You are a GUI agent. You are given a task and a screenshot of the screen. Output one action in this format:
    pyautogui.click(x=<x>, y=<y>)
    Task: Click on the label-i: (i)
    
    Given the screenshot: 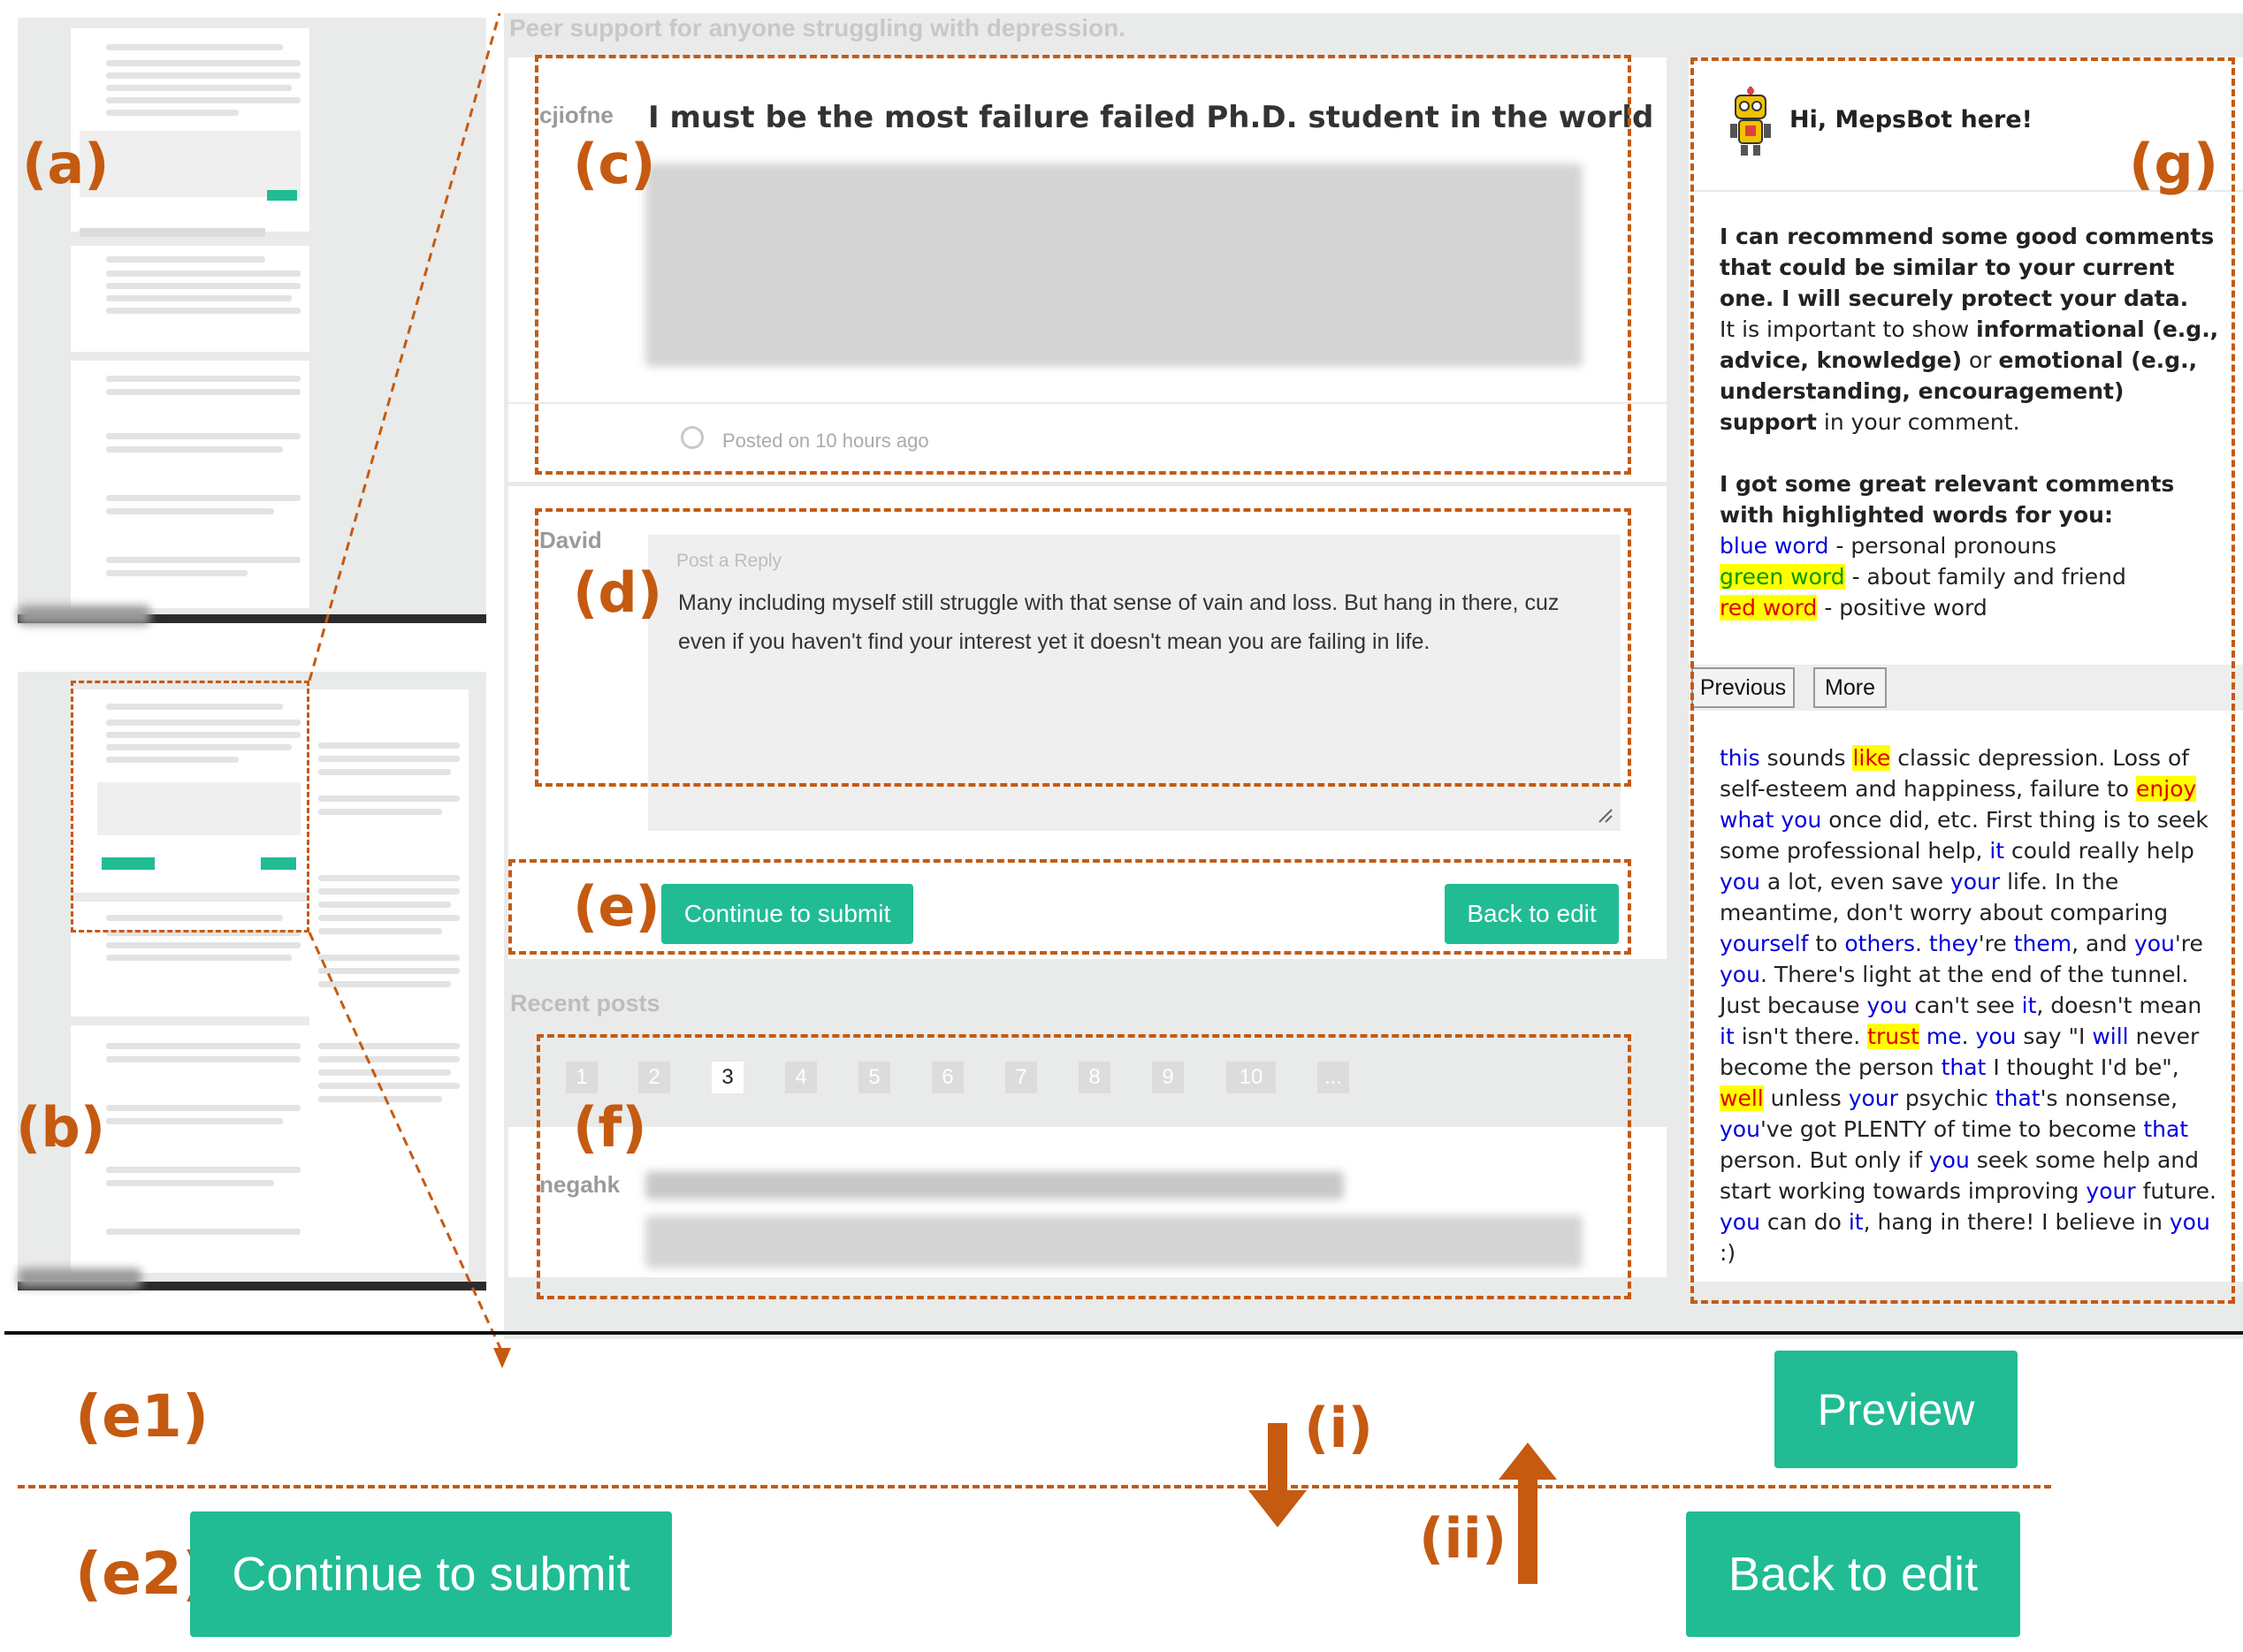 What is the action you would take?
    pyautogui.click(x=1338, y=1428)
    